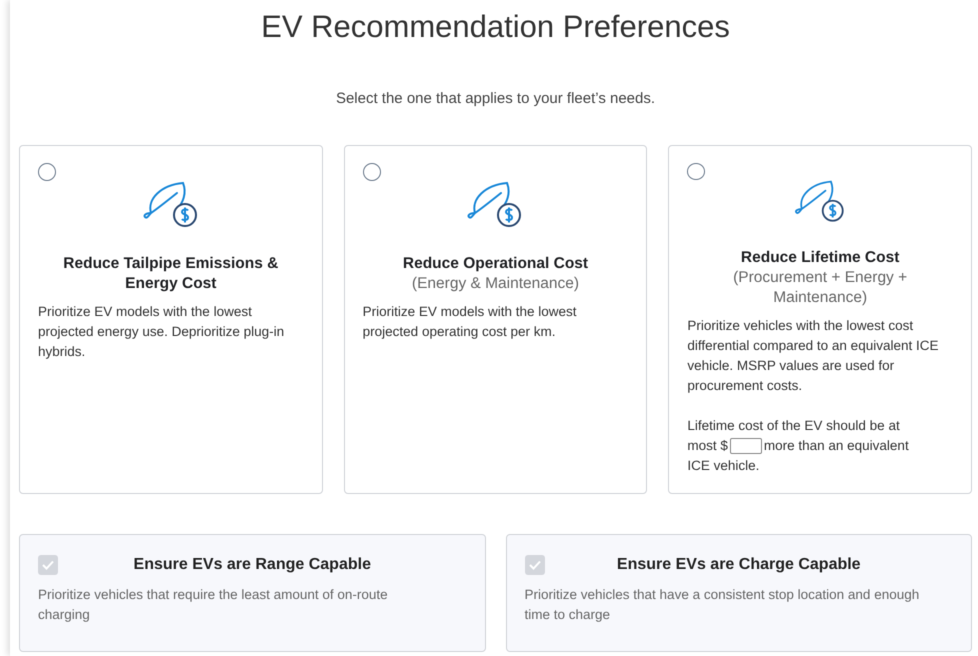  Describe the element at coordinates (213, 605) in the screenshot. I see `constraint-description: Prioritize vehicles that require the least amount of on-route charging` at that location.